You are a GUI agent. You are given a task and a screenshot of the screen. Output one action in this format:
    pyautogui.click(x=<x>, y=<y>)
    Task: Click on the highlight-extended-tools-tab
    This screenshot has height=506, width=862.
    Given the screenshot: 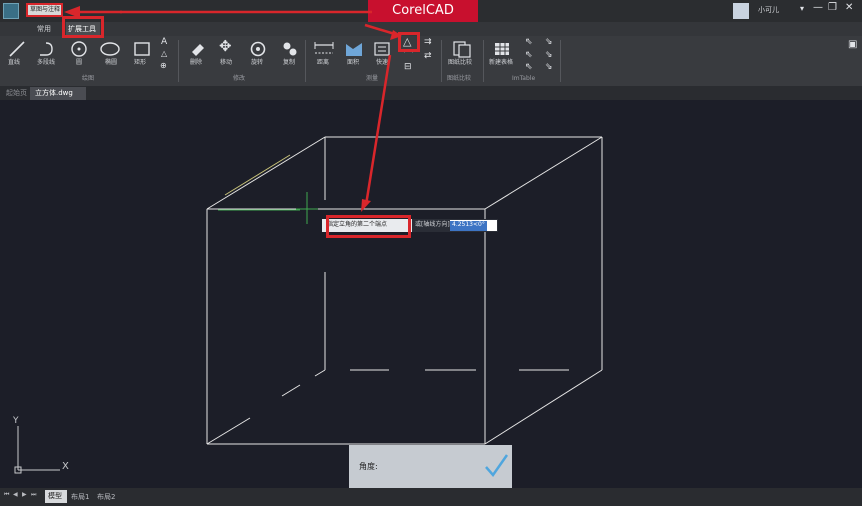 What is the action you would take?
    pyautogui.click(x=83, y=27)
    